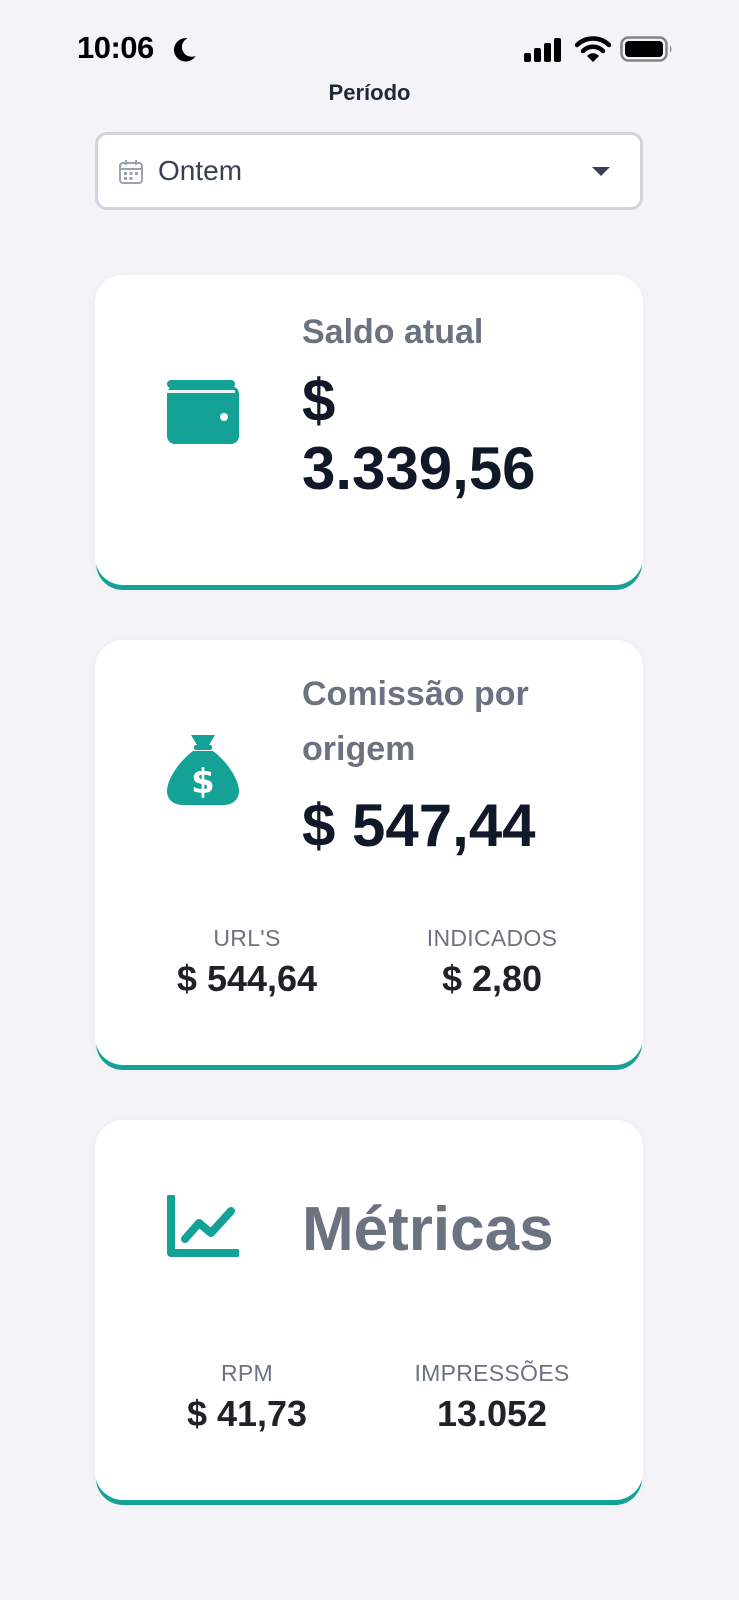 The image size is (739, 1600). What do you see at coordinates (247, 1413) in the screenshot?
I see `rpm-value: $ 41,73` at bounding box center [247, 1413].